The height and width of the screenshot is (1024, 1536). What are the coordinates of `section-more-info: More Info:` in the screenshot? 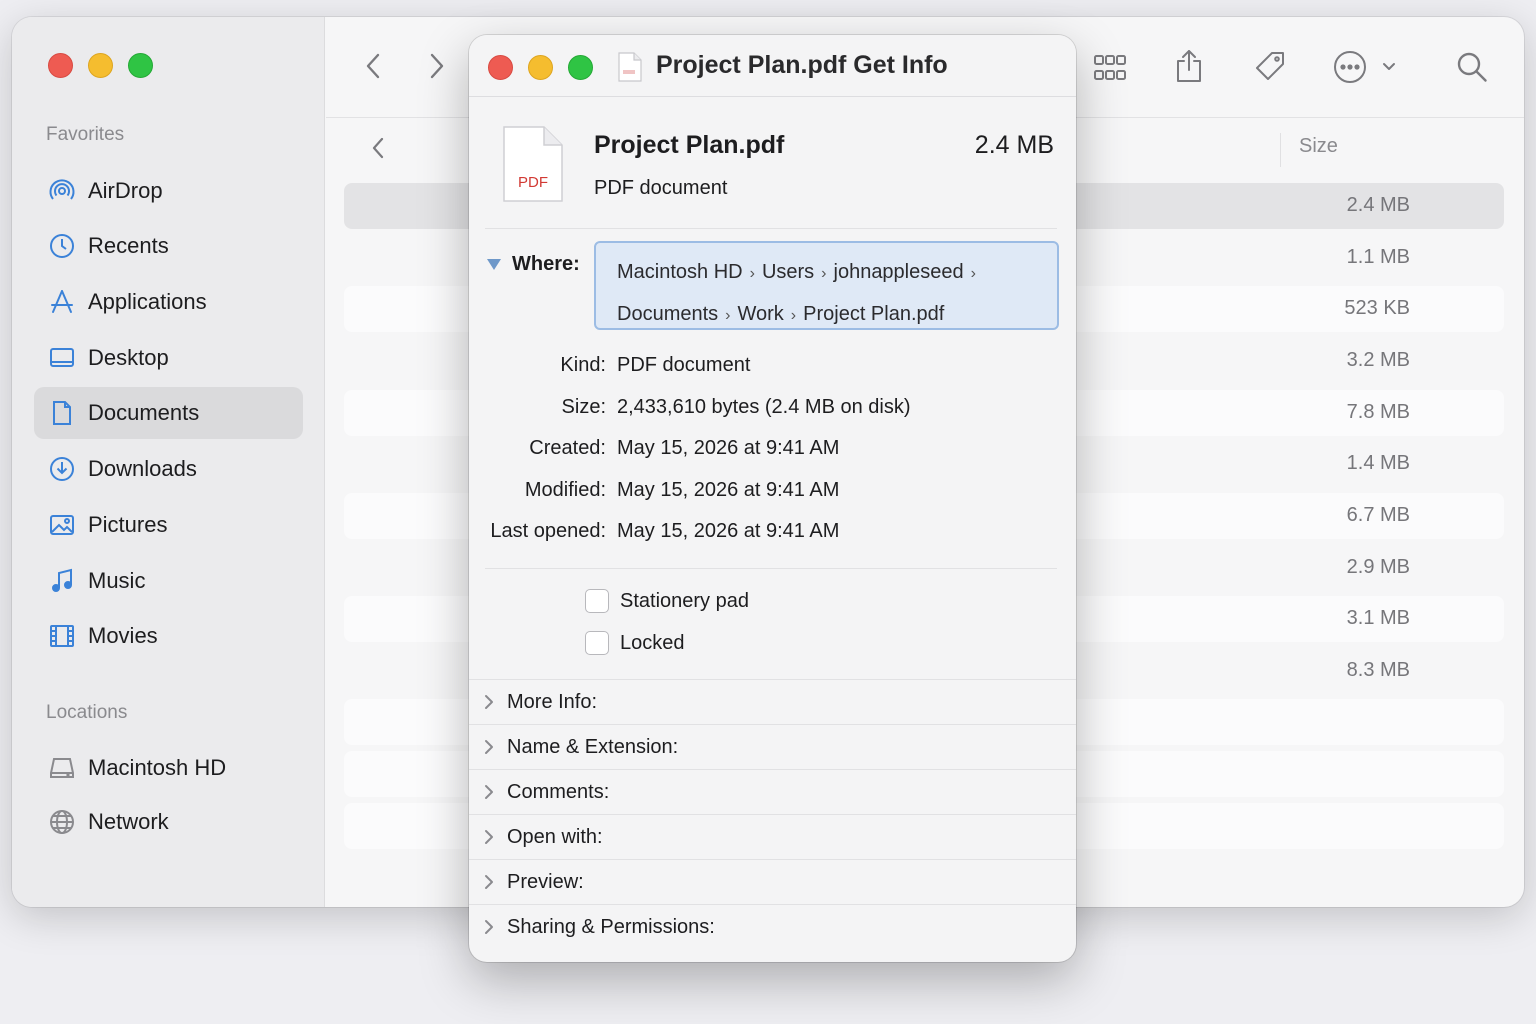 It's located at (772, 701).